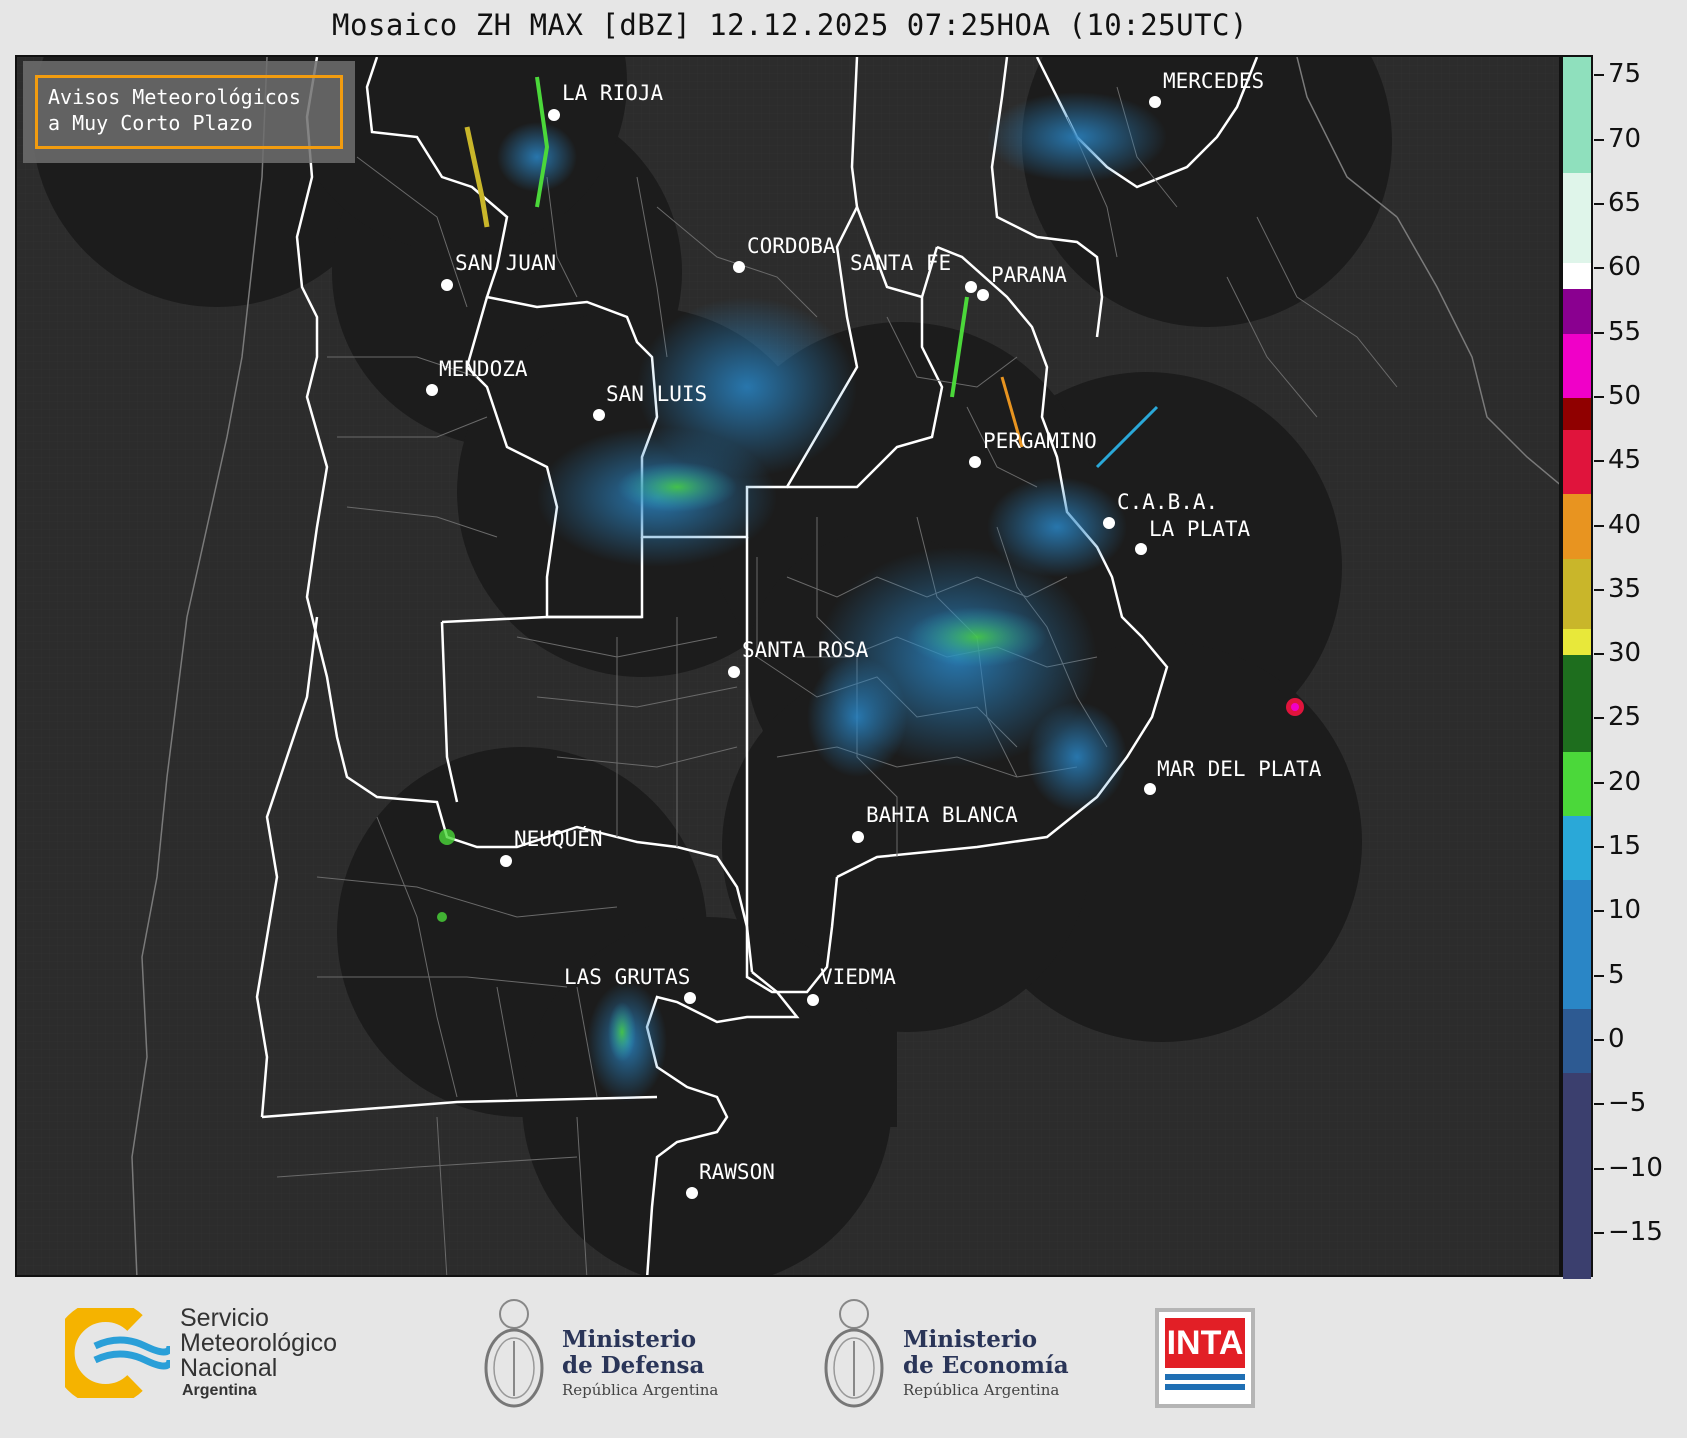 Image resolution: width=1687 pixels, height=1438 pixels. I want to click on inta-logo: INTA, so click(1205, 1358).